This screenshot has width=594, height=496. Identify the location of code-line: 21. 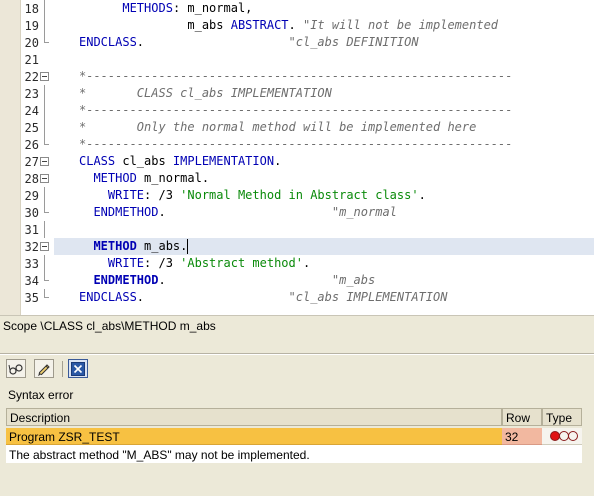
(309, 59).